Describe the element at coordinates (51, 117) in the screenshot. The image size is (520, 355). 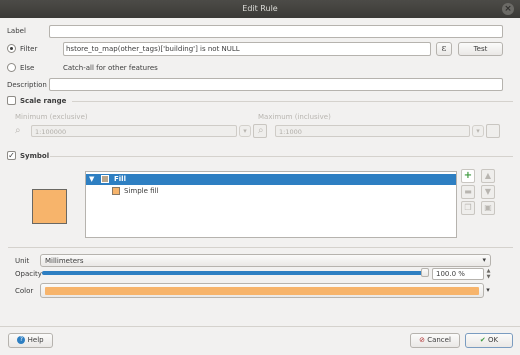
I see `minimum-scale-label: Minimum (exclusive)` at that location.